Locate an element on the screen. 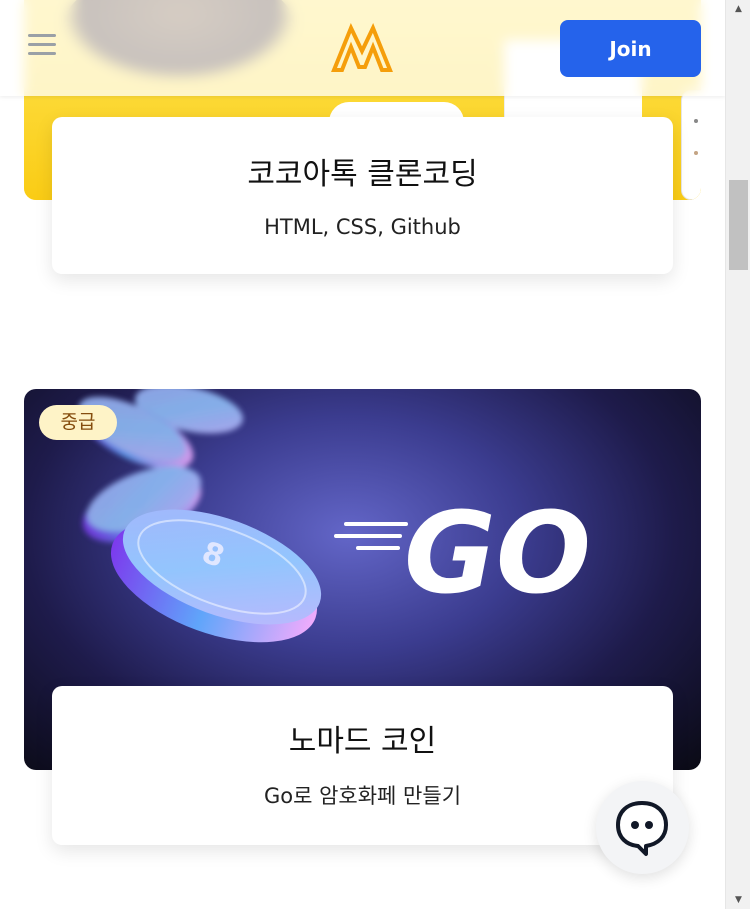 This screenshot has height=909, width=750. go-logo-text: GO is located at coordinates (497, 554).